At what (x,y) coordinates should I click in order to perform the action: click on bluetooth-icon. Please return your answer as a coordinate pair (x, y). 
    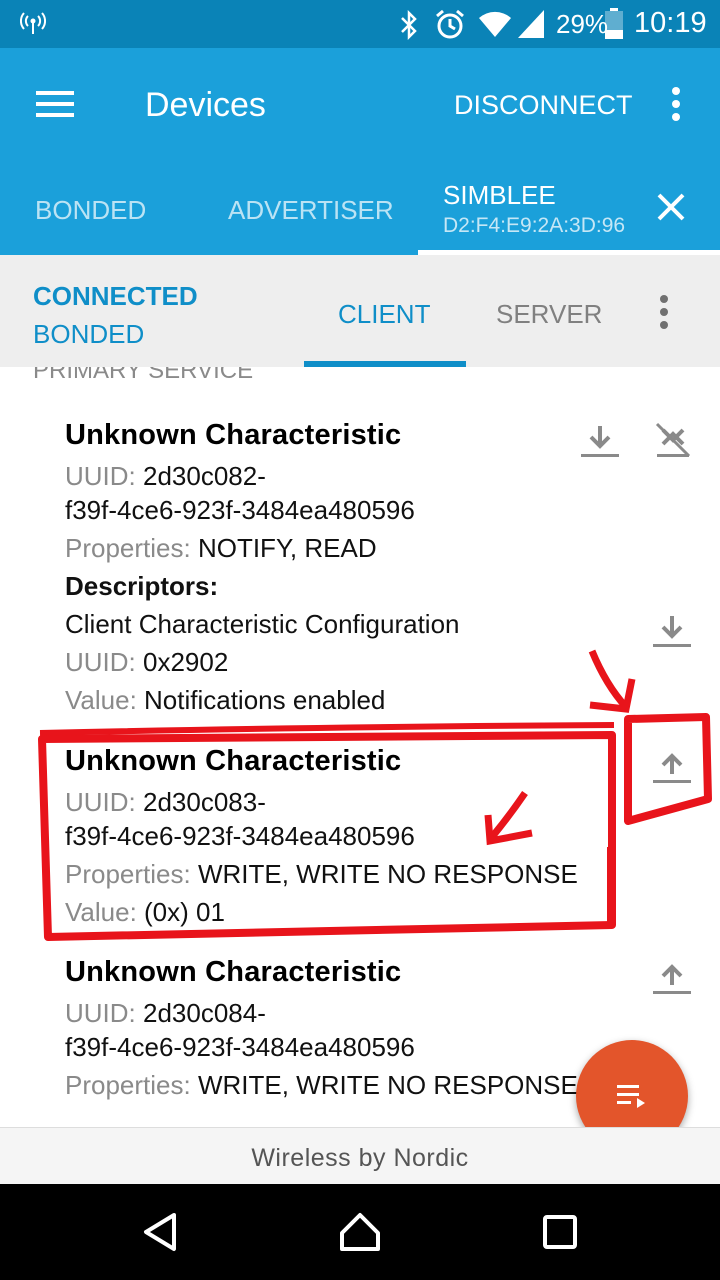
    Looking at the image, I should click on (409, 25).